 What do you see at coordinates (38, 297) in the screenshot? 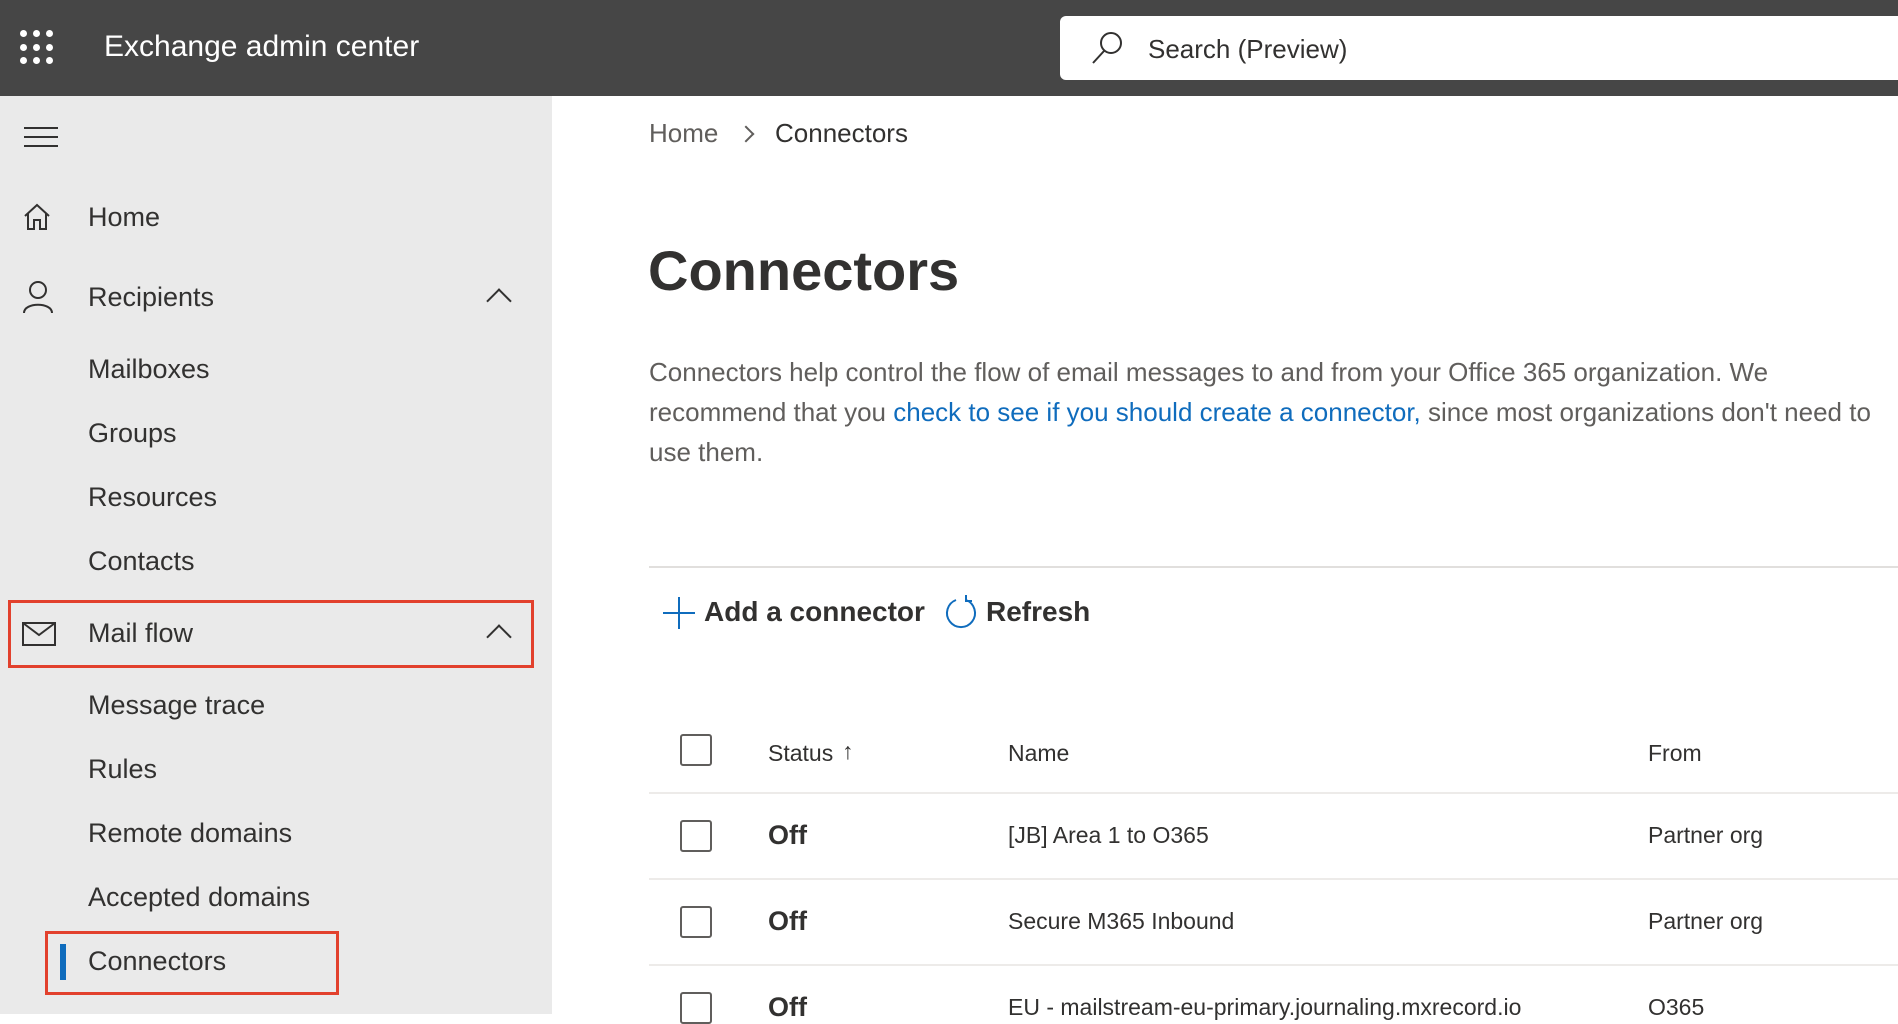
I see `person-icon` at bounding box center [38, 297].